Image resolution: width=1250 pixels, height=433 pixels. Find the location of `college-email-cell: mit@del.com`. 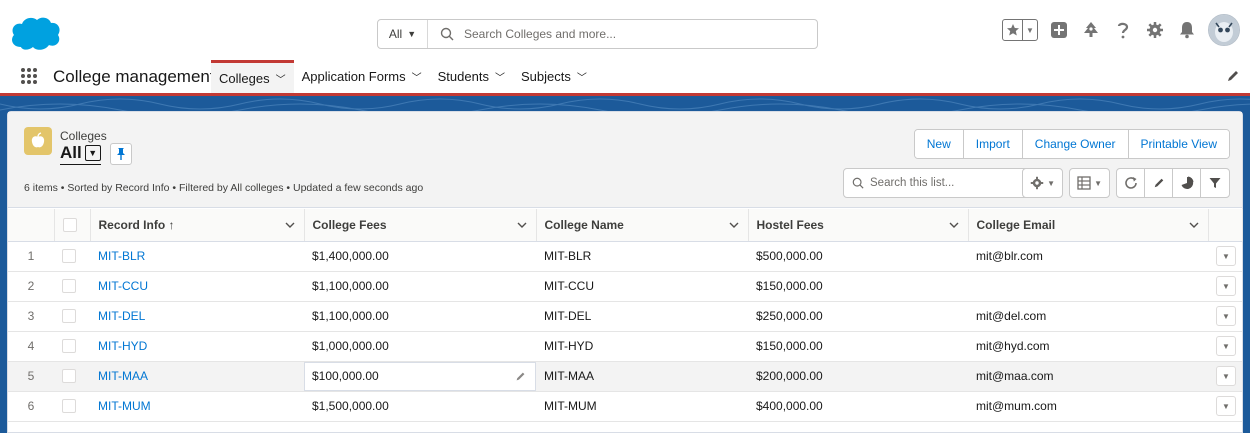

college-email-cell: mit@del.com is located at coordinates (1088, 316).